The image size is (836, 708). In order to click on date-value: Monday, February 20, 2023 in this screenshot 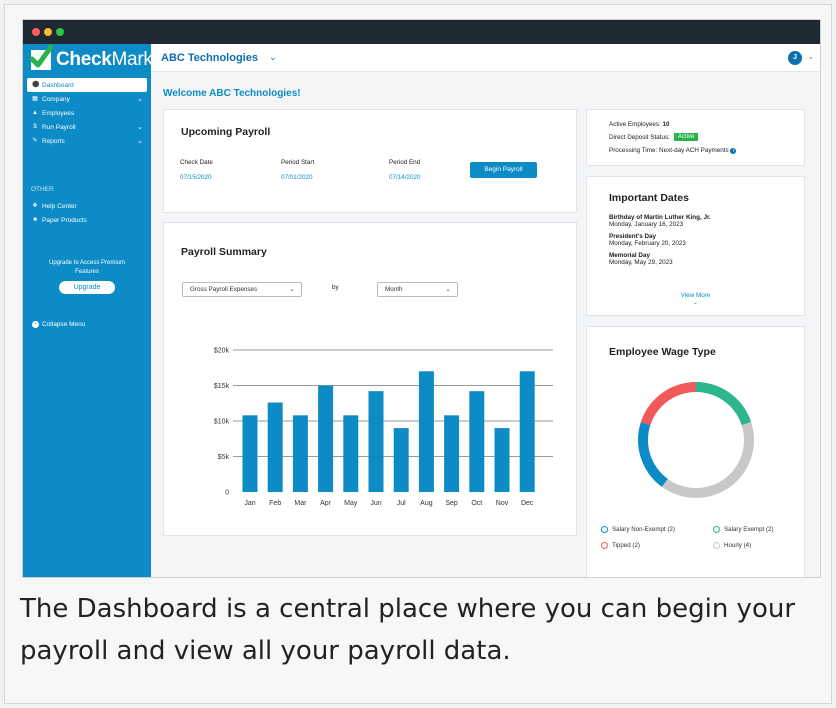, I will do `click(647, 243)`.